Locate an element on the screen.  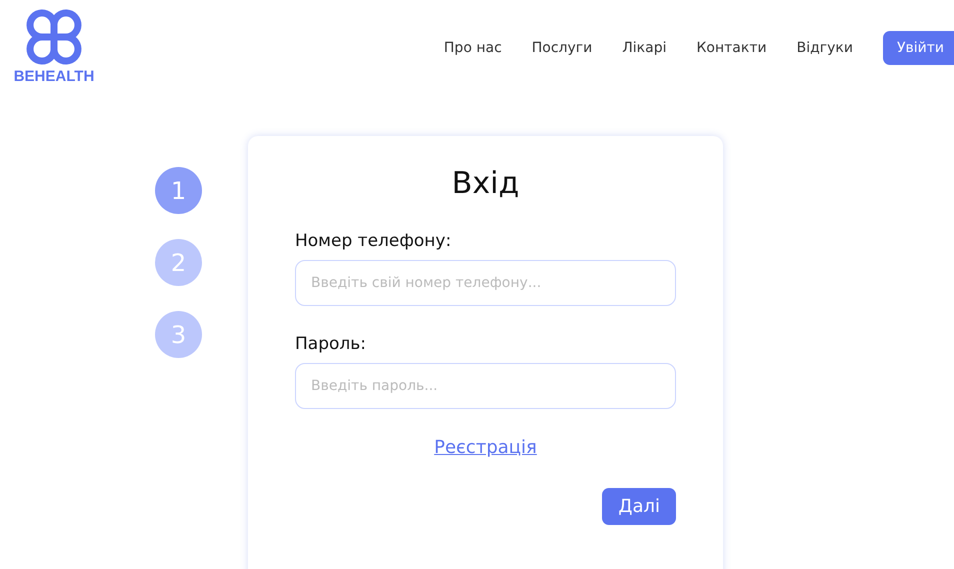
step-indicator: 2 is located at coordinates (178, 262).